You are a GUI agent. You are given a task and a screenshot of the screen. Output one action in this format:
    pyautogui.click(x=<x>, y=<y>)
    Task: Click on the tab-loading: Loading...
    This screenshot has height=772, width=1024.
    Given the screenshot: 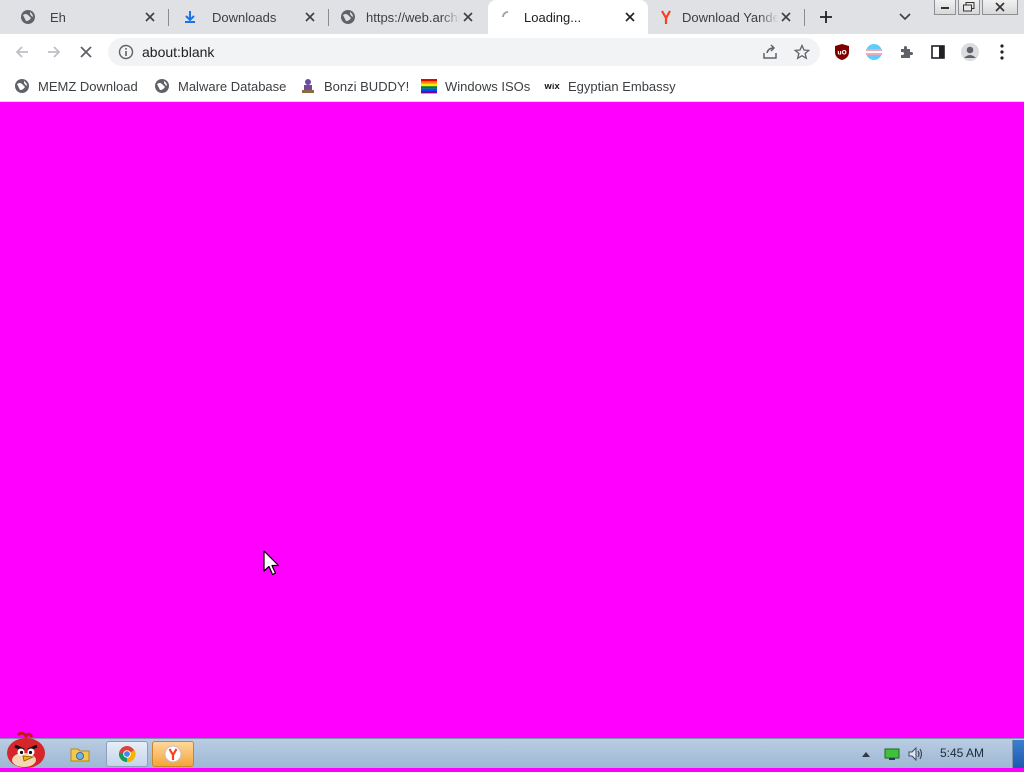 What is the action you would take?
    pyautogui.click(x=568, y=17)
    